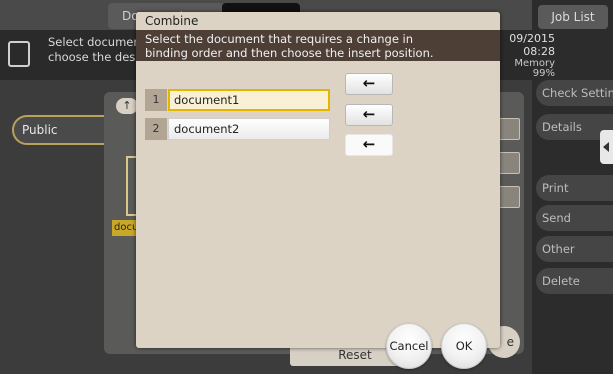 This screenshot has height=374, width=613. Describe the element at coordinates (156, 129) in the screenshot. I see `document-number: 2` at that location.